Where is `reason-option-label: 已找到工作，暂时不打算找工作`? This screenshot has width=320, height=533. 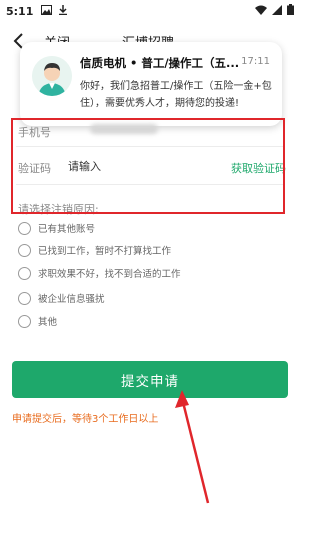
reason-option-label: 已找到工作，暂时不打算找工作 is located at coordinates (105, 251).